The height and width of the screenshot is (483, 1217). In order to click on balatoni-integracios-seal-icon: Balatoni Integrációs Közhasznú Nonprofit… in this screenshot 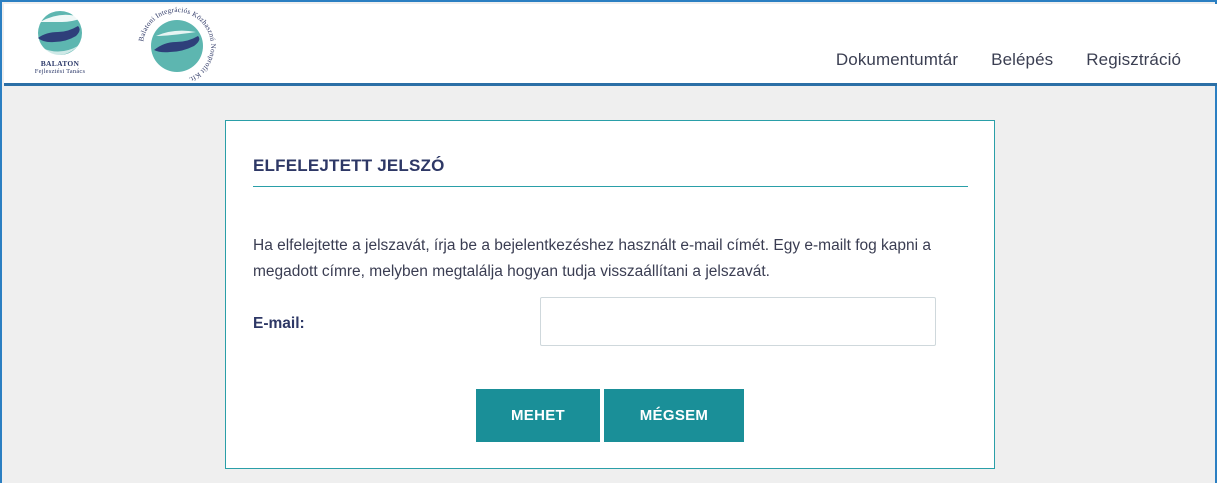, I will do `click(177, 45)`.